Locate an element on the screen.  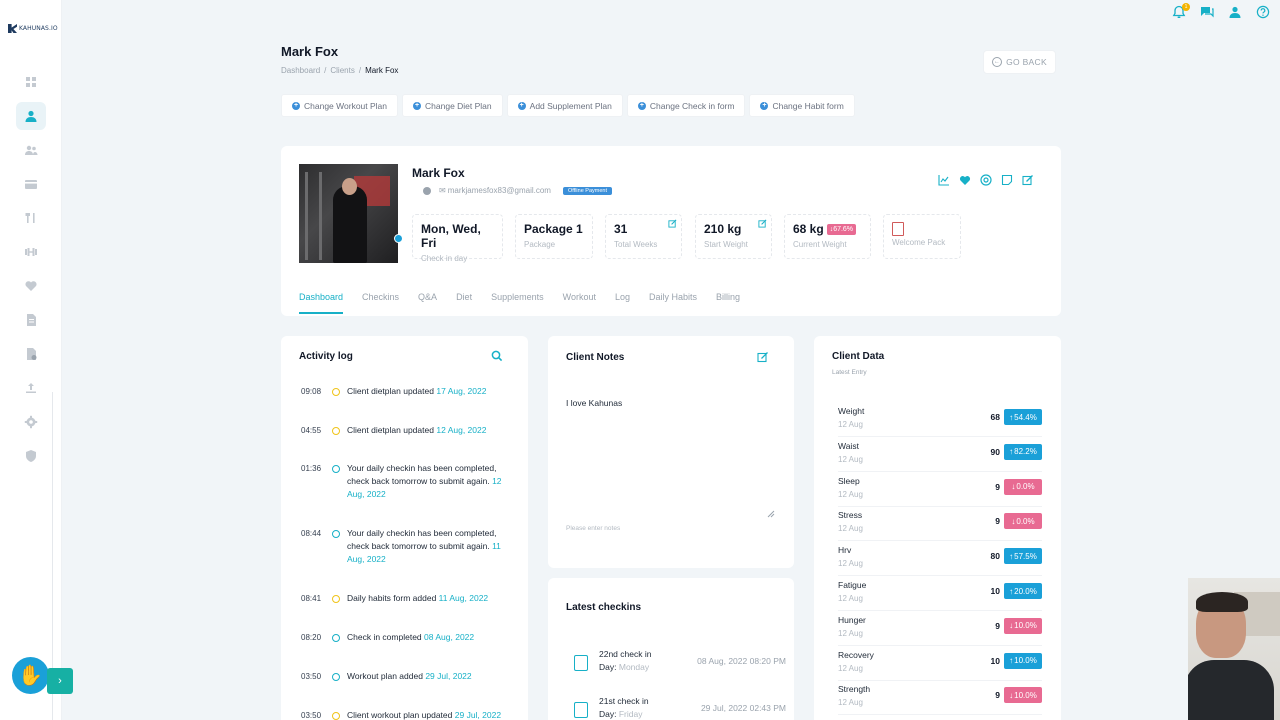
sidebar-item-settings is located at coordinates (31, 422).